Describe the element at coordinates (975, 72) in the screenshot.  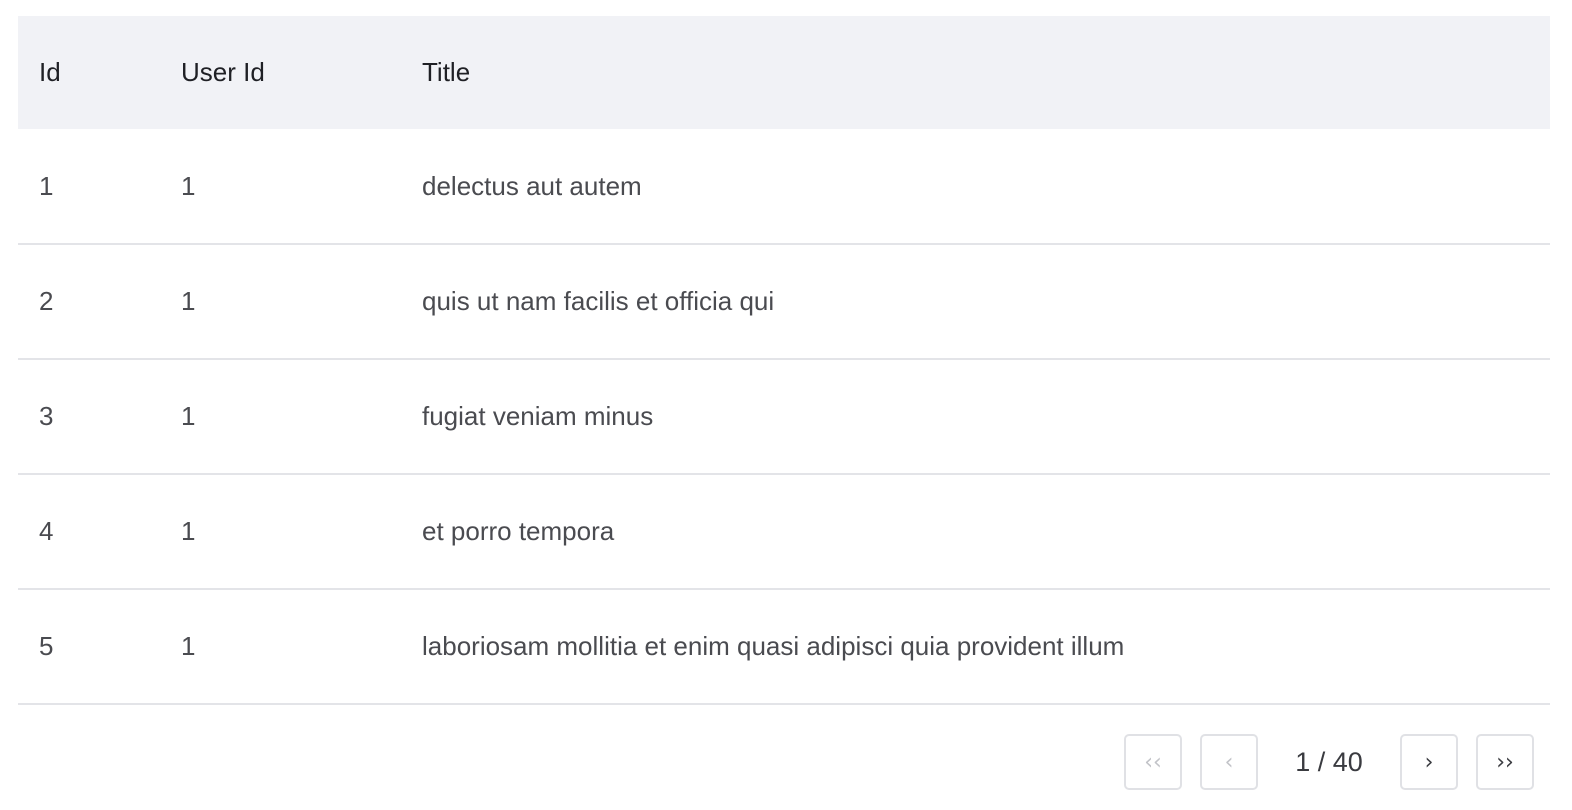
I see `column-header-title: Title` at that location.